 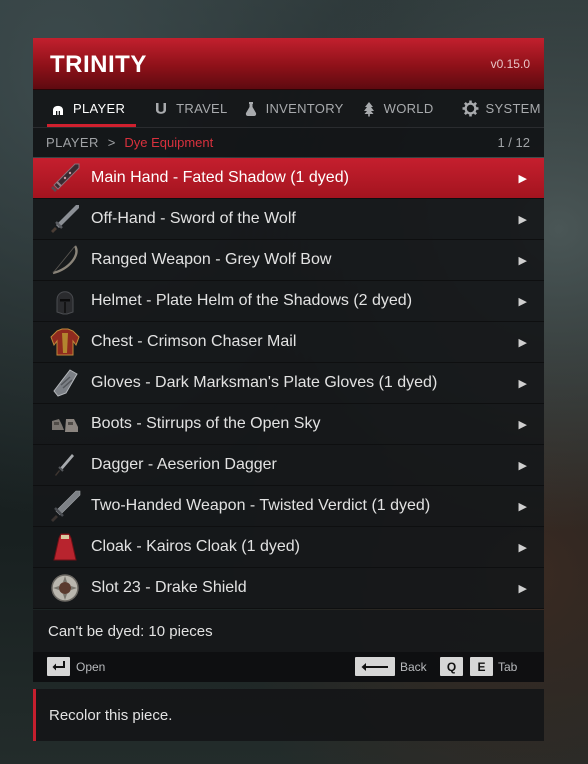 I want to click on horseshoe-icon, so click(x=161, y=109).